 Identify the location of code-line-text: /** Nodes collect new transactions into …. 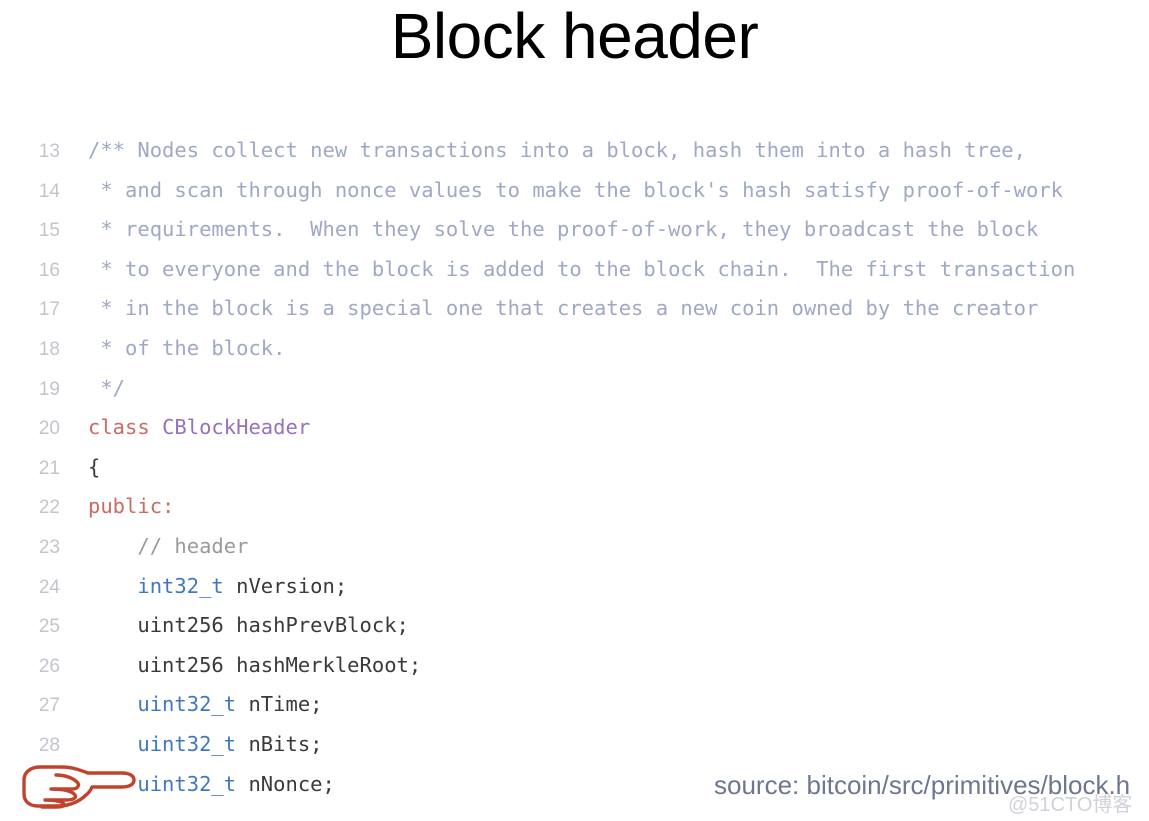
(543, 151).